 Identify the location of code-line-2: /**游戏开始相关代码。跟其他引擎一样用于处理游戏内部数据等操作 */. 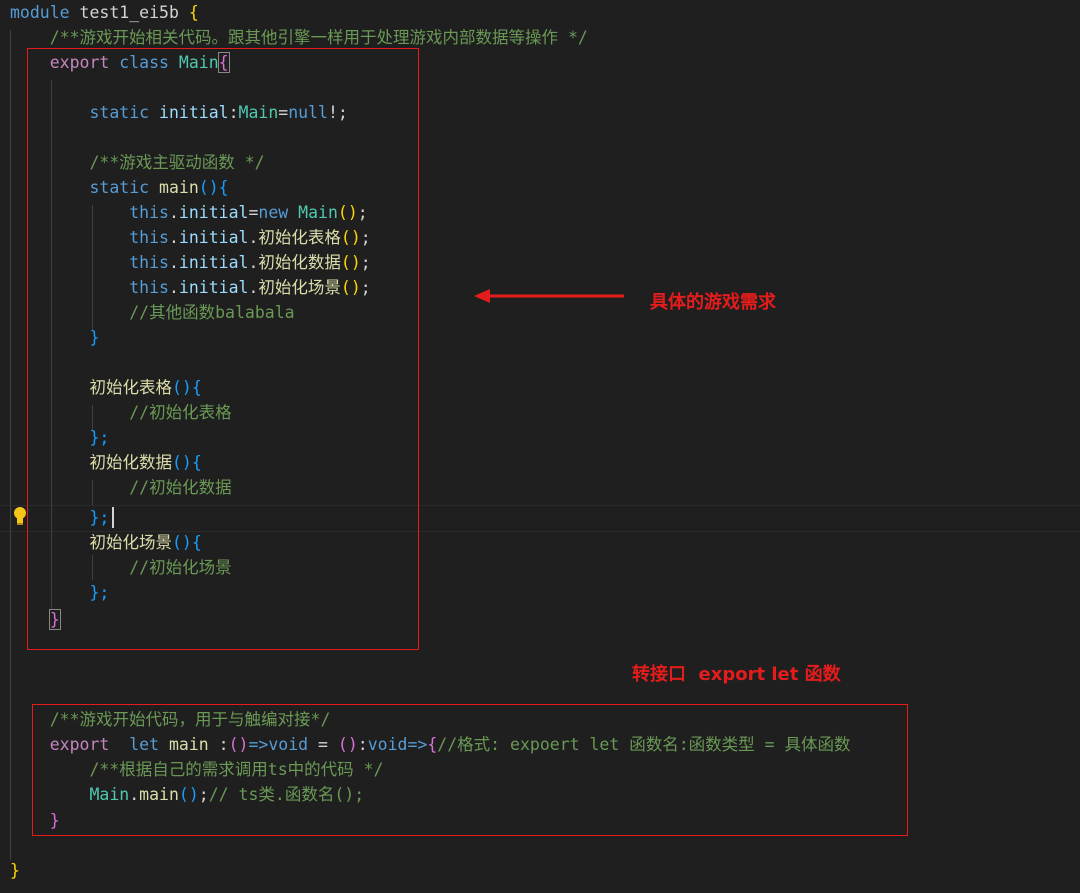
(299, 37).